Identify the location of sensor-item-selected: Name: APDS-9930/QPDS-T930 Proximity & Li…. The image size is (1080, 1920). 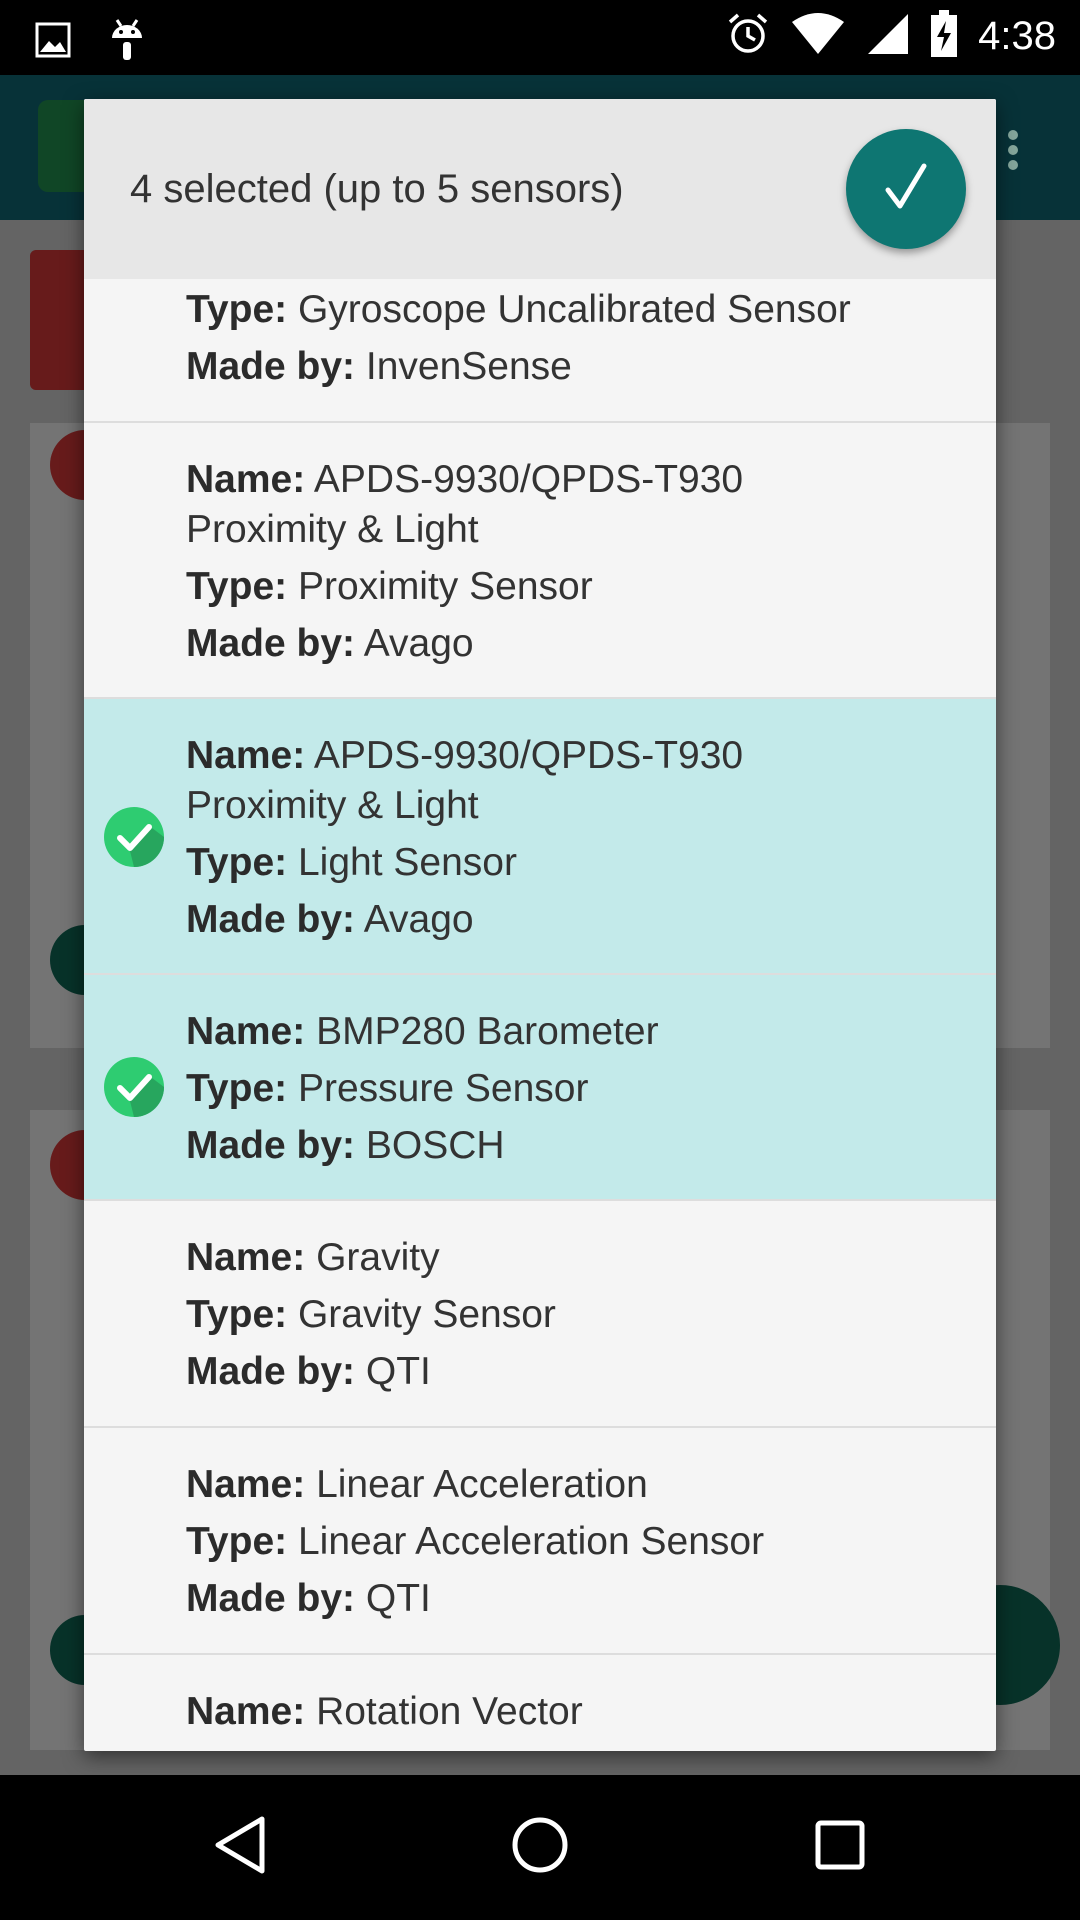
(540, 837).